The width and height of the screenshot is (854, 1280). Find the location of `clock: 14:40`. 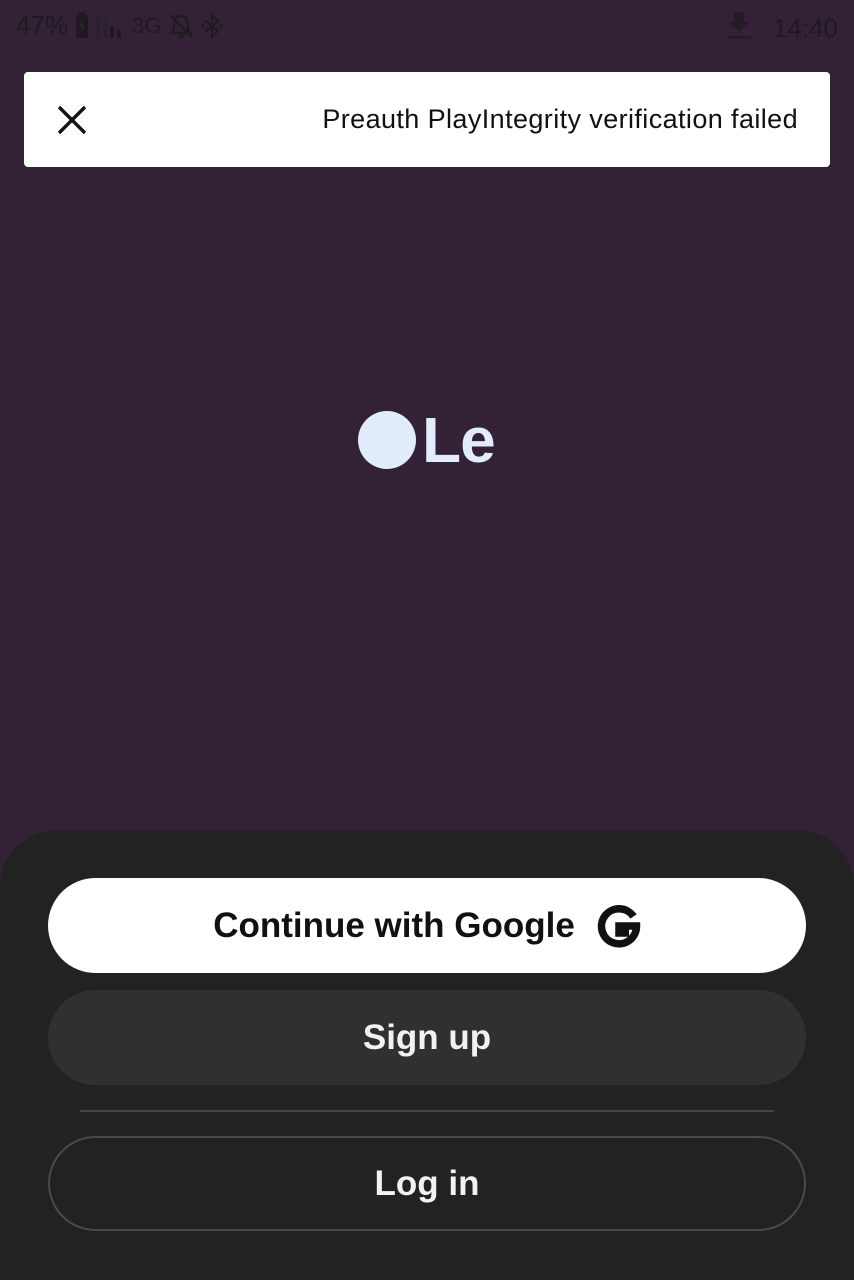

clock: 14:40 is located at coordinates (805, 28).